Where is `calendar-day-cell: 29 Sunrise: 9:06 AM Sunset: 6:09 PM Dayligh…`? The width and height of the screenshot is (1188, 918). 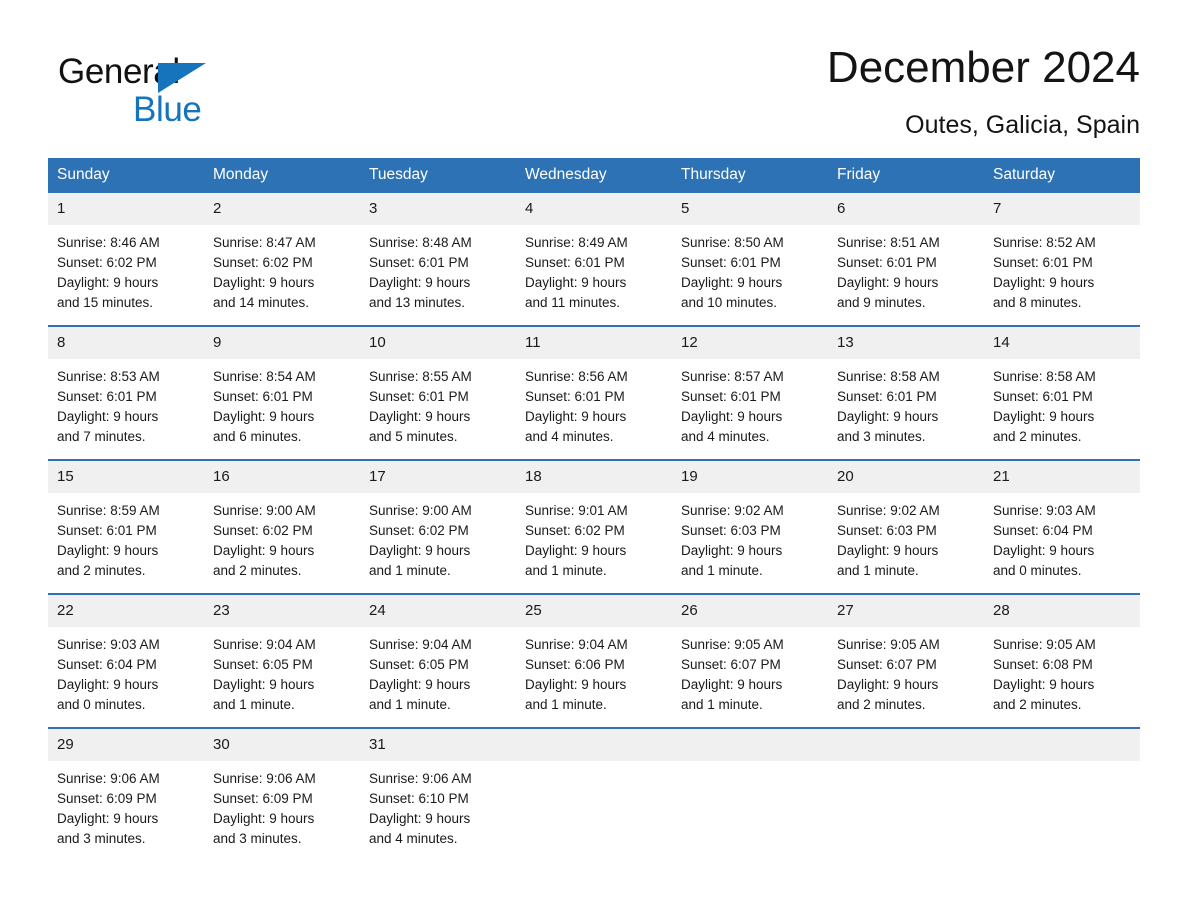
calendar-day-cell: 29 Sunrise: 9:06 AM Sunset: 6:09 PM Dayligh… is located at coordinates (126, 794).